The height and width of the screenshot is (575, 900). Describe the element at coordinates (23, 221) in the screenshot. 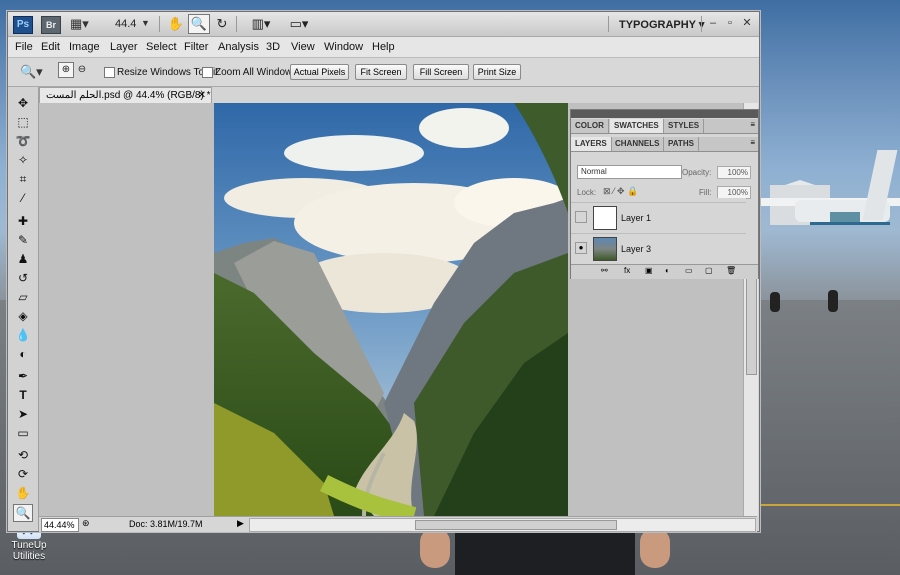

I see `healing-brush-icon: ✚` at that location.